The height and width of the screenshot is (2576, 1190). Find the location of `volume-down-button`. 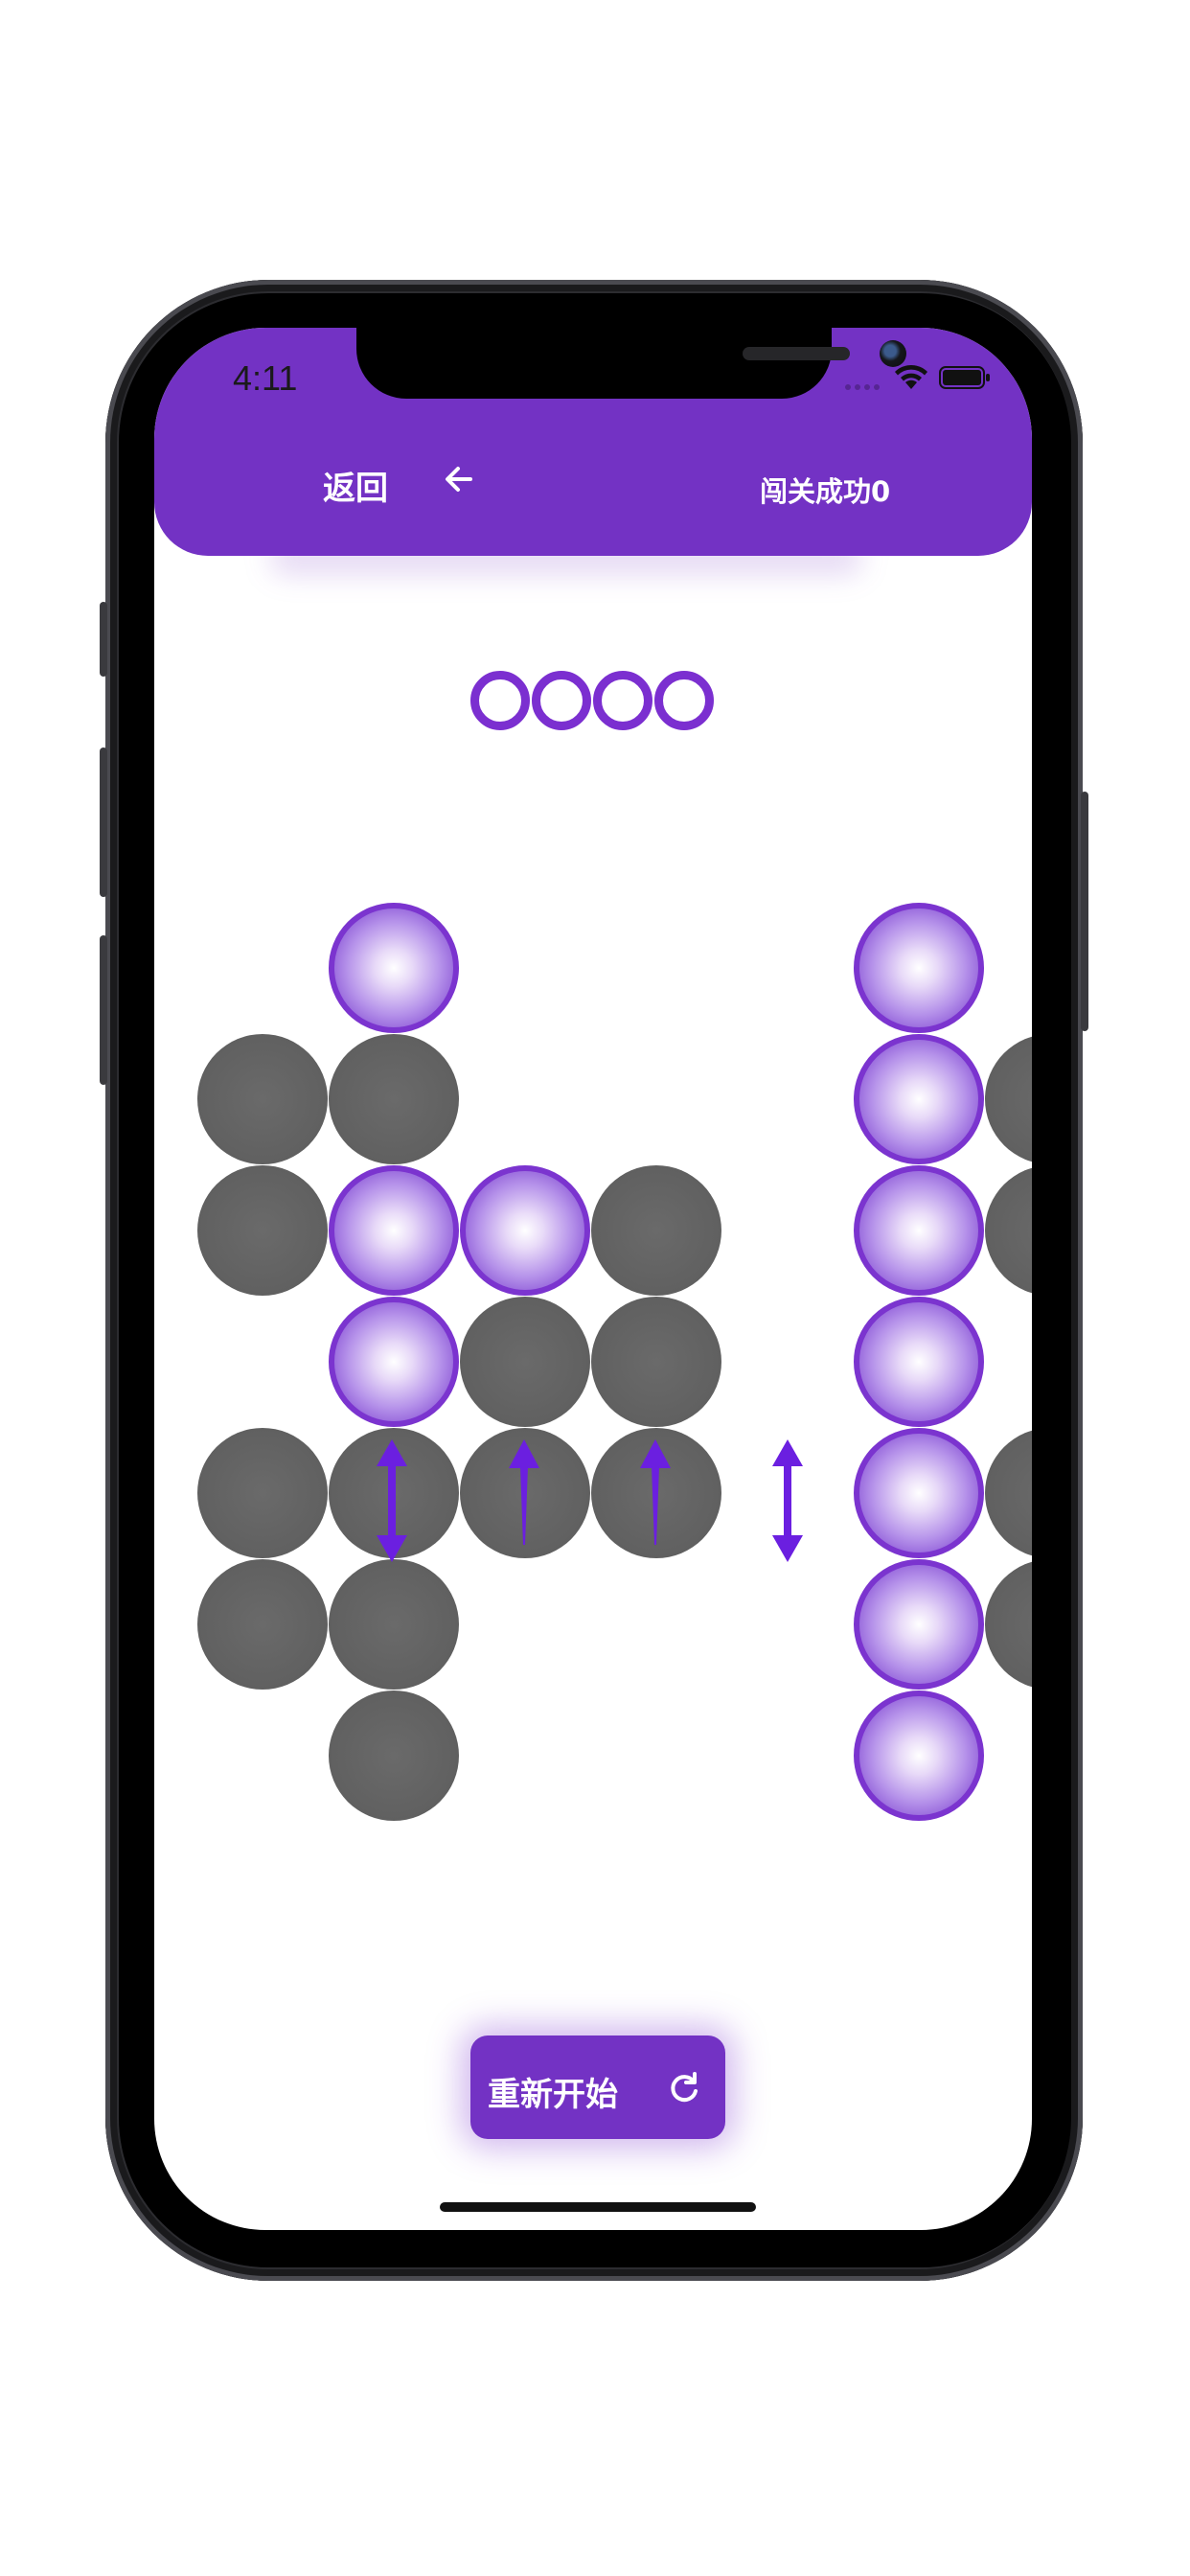

volume-down-button is located at coordinates (103, 1010).